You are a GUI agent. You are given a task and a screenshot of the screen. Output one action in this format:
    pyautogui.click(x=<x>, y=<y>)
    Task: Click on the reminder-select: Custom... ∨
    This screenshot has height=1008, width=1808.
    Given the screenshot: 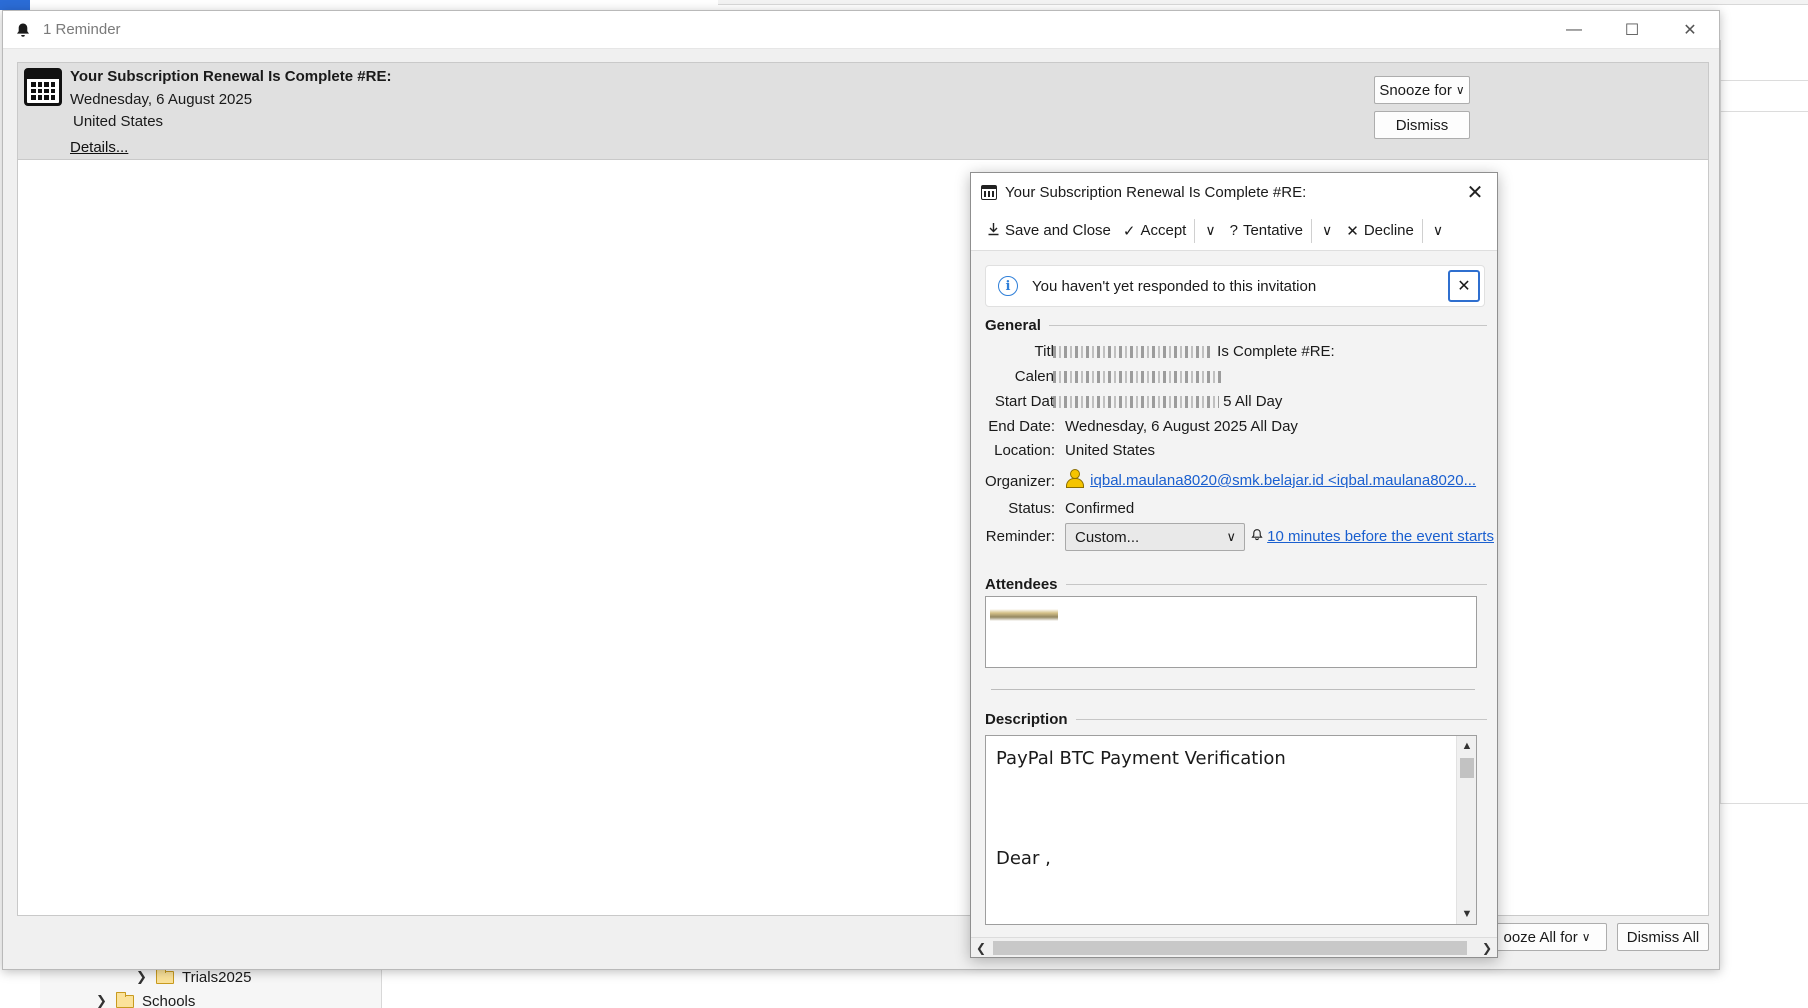 What is the action you would take?
    pyautogui.click(x=1155, y=537)
    